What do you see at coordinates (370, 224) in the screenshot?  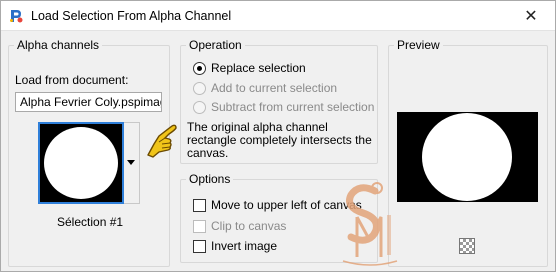 I see `sm-logo-watermark` at bounding box center [370, 224].